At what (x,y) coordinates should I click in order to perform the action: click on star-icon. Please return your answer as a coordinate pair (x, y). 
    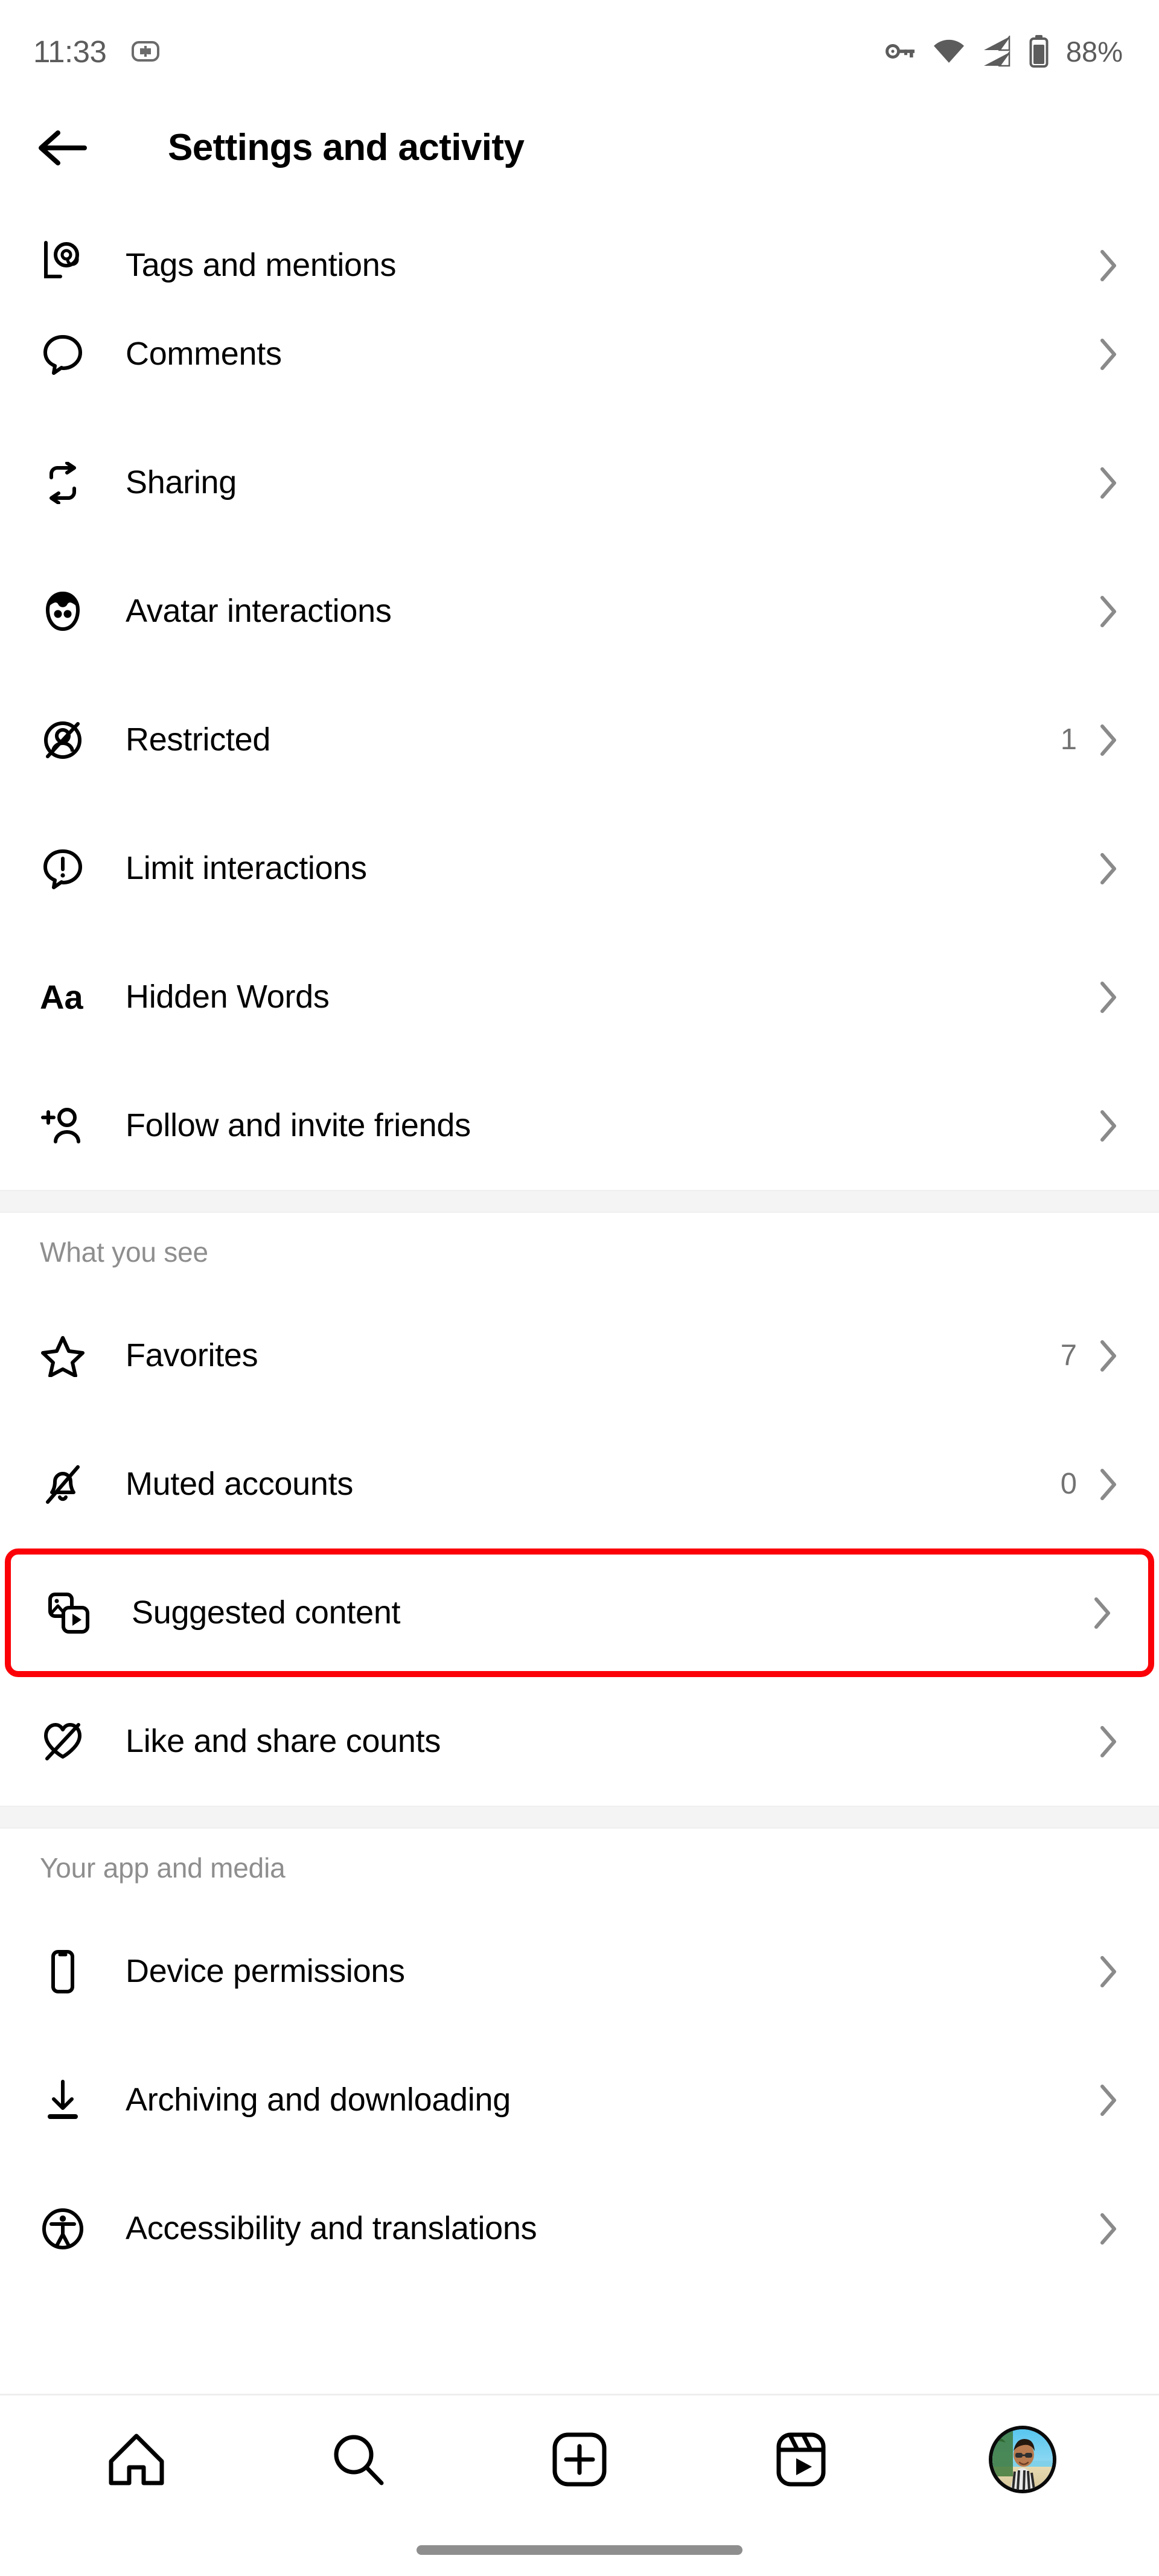
    Looking at the image, I should click on (63, 1356).